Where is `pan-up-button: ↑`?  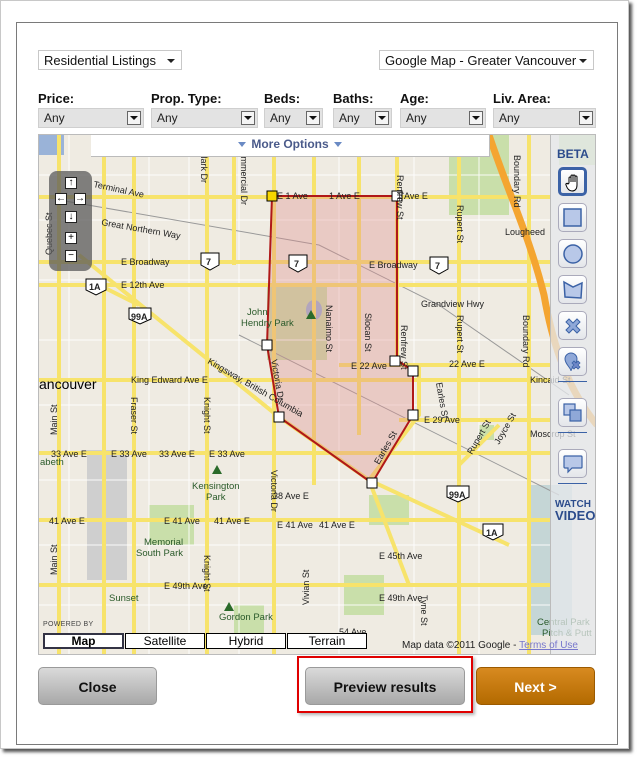 pan-up-button: ↑ is located at coordinates (71, 183).